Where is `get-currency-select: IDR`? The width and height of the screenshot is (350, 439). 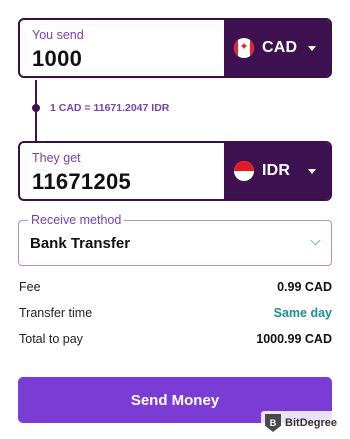 get-currency-select: IDR is located at coordinates (277, 171).